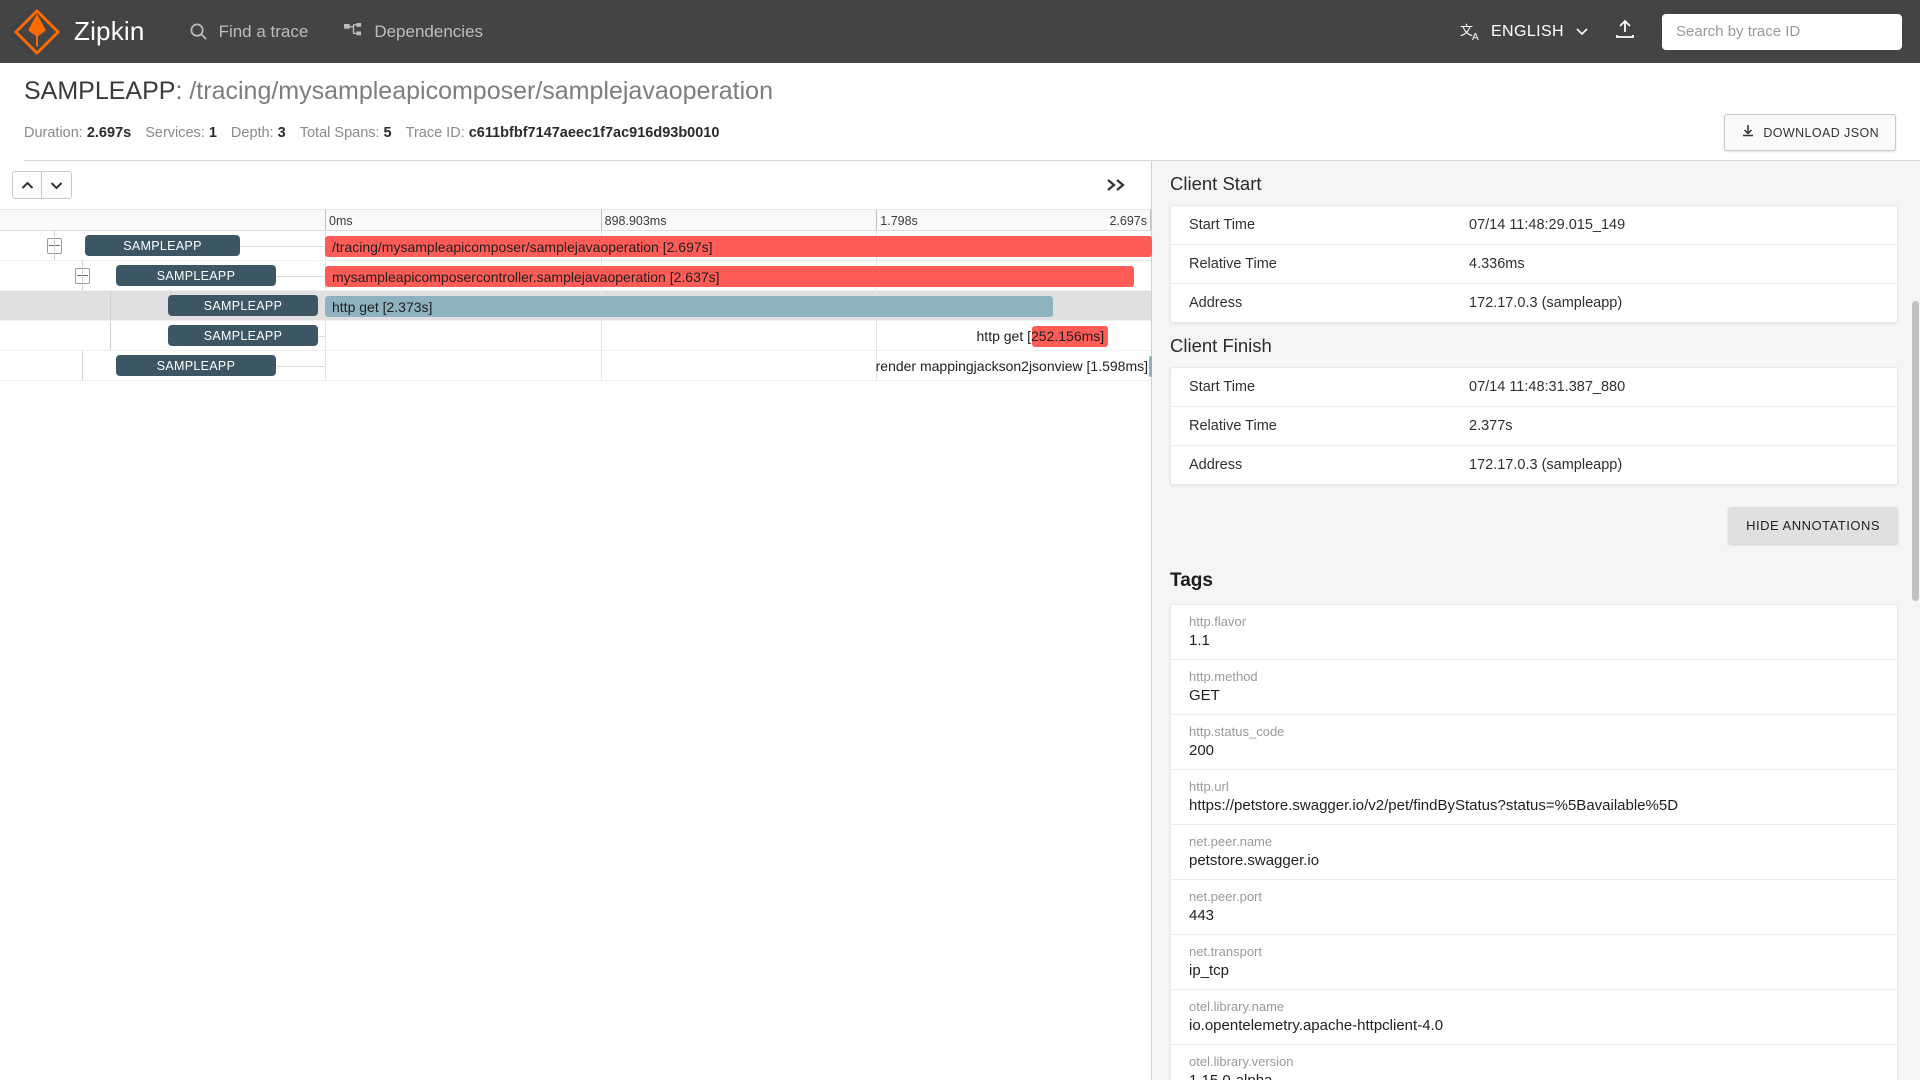 Image resolution: width=1920 pixels, height=1080 pixels. I want to click on chevron-up-icon, so click(27, 185).